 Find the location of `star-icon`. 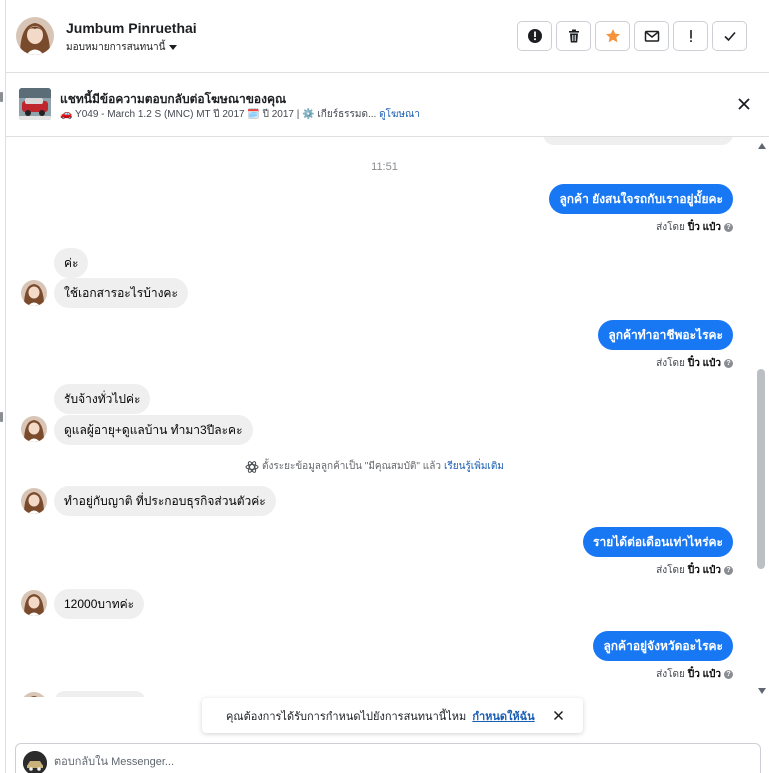

star-icon is located at coordinates (612, 36).